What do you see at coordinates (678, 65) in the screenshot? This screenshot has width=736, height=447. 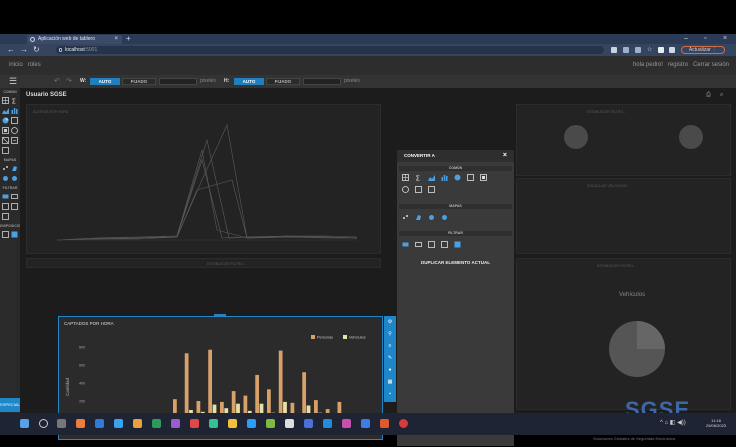 I see `nav-registro: registro` at bounding box center [678, 65].